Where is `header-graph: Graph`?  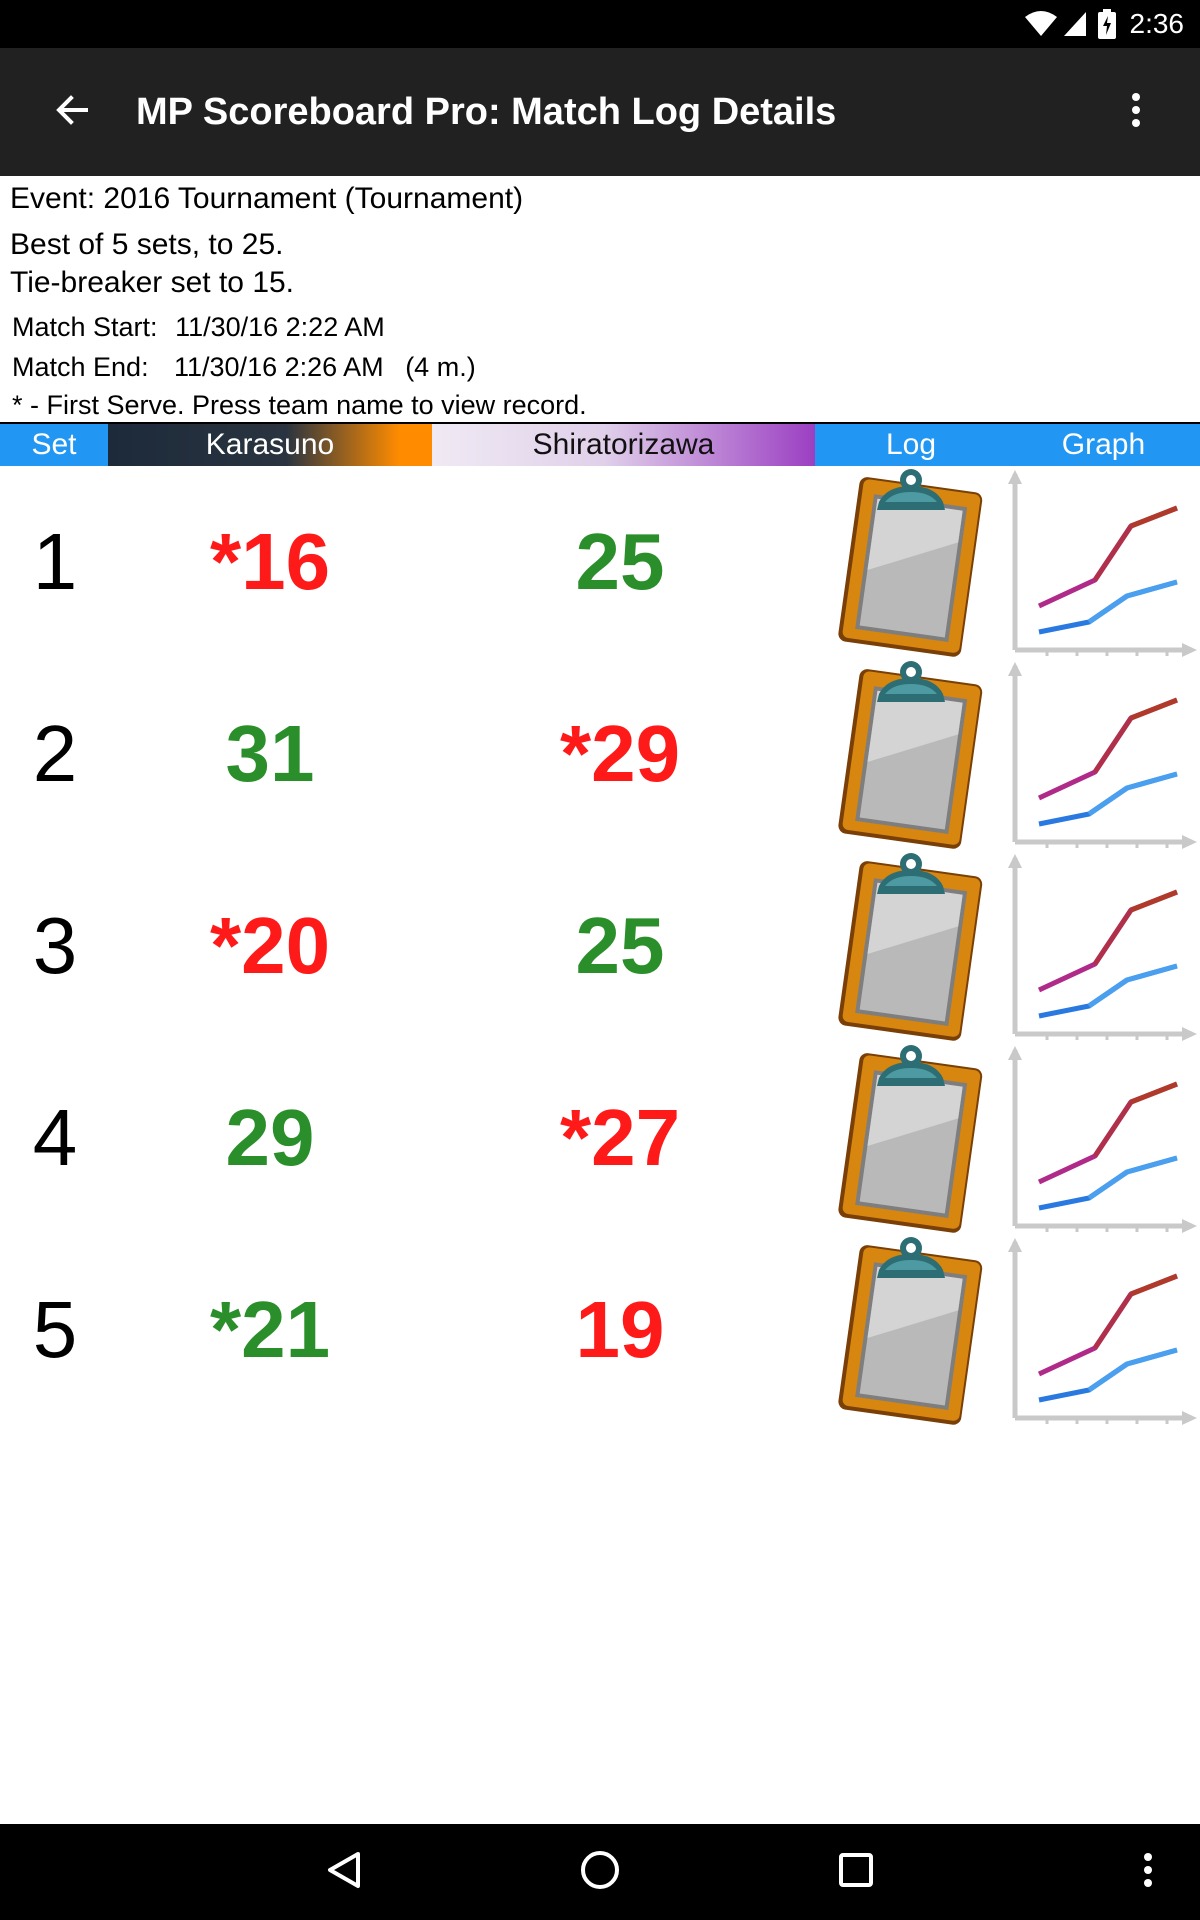 header-graph: Graph is located at coordinates (1103, 445).